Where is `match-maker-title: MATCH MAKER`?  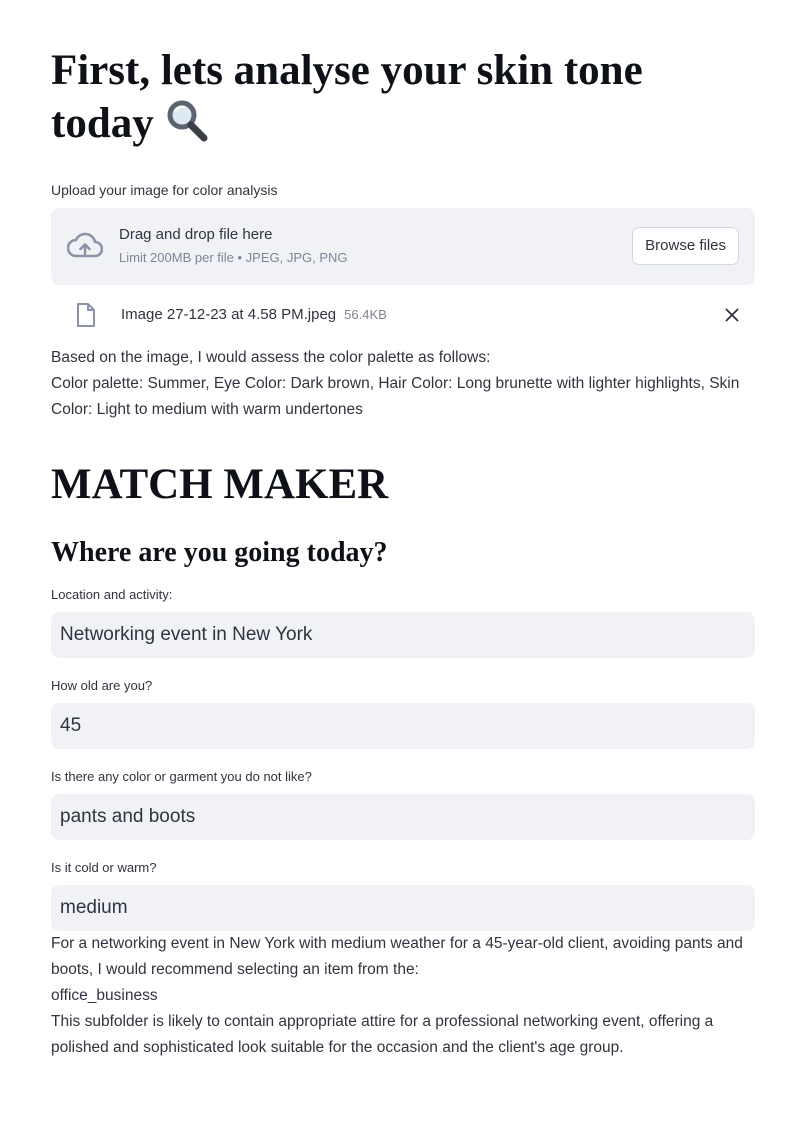 match-maker-title: MATCH MAKER is located at coordinates (220, 484).